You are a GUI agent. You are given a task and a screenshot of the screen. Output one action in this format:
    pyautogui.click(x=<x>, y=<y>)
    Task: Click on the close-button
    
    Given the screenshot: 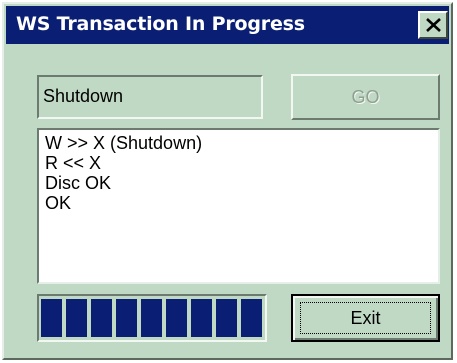 What is the action you would take?
    pyautogui.click(x=433, y=25)
    